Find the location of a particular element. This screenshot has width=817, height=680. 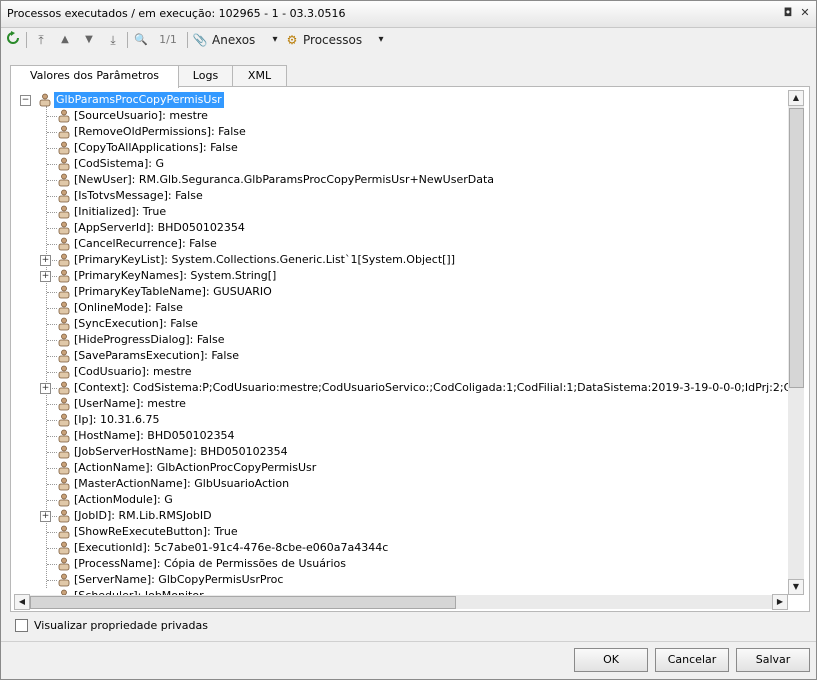

cancel-button: Cancelar is located at coordinates (692, 660).